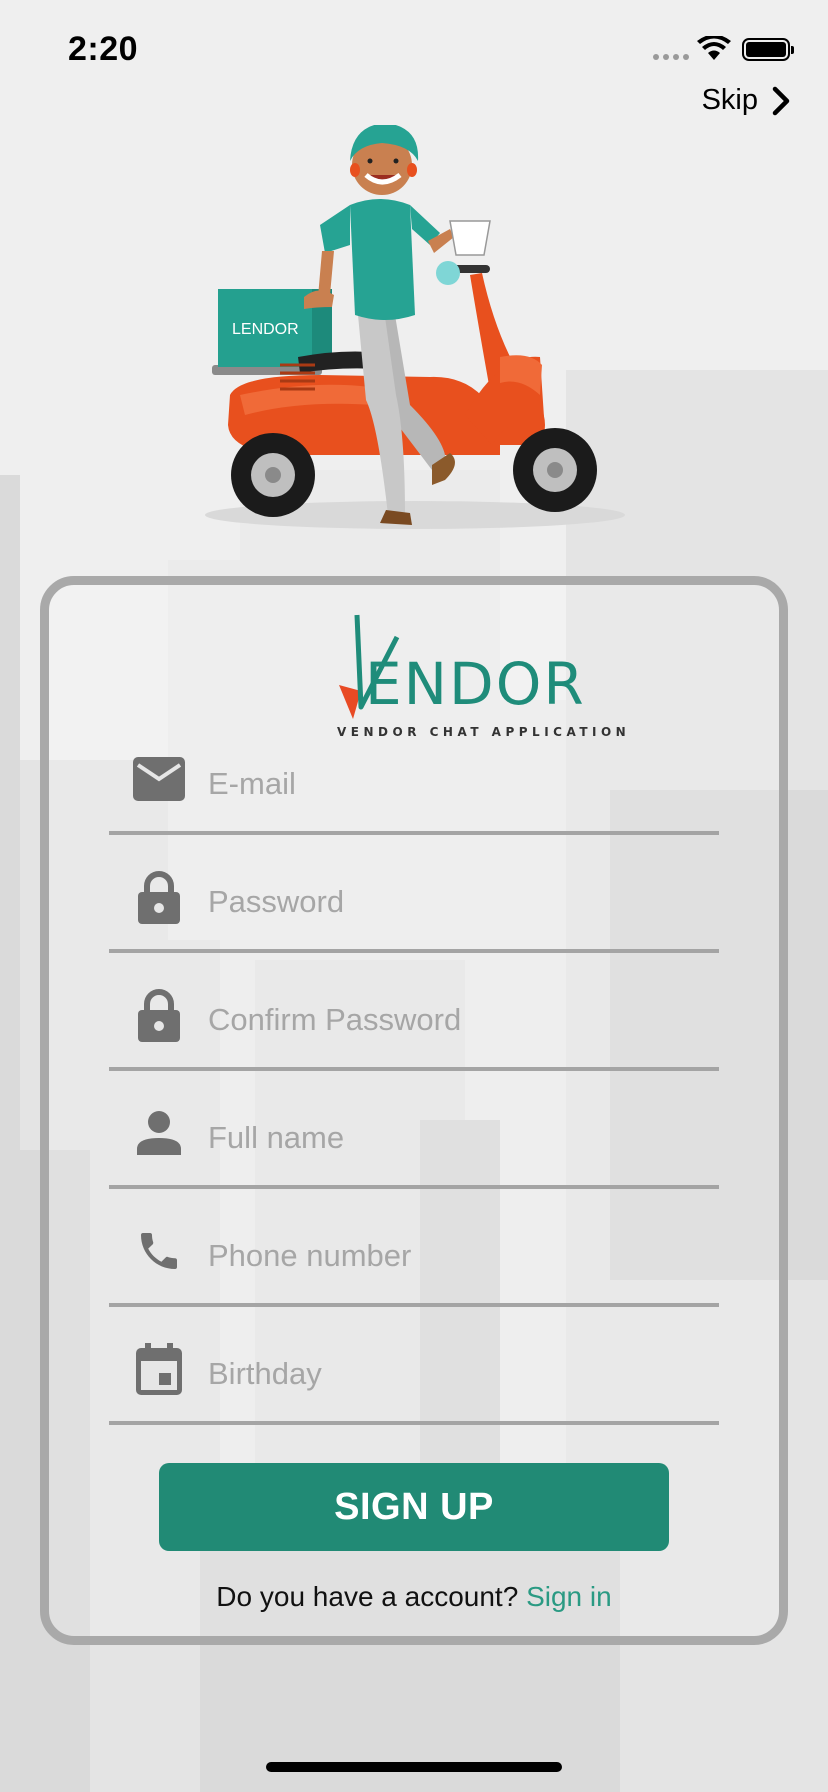 The width and height of the screenshot is (828, 1792). What do you see at coordinates (159, 779) in the screenshot?
I see `mail-icon` at bounding box center [159, 779].